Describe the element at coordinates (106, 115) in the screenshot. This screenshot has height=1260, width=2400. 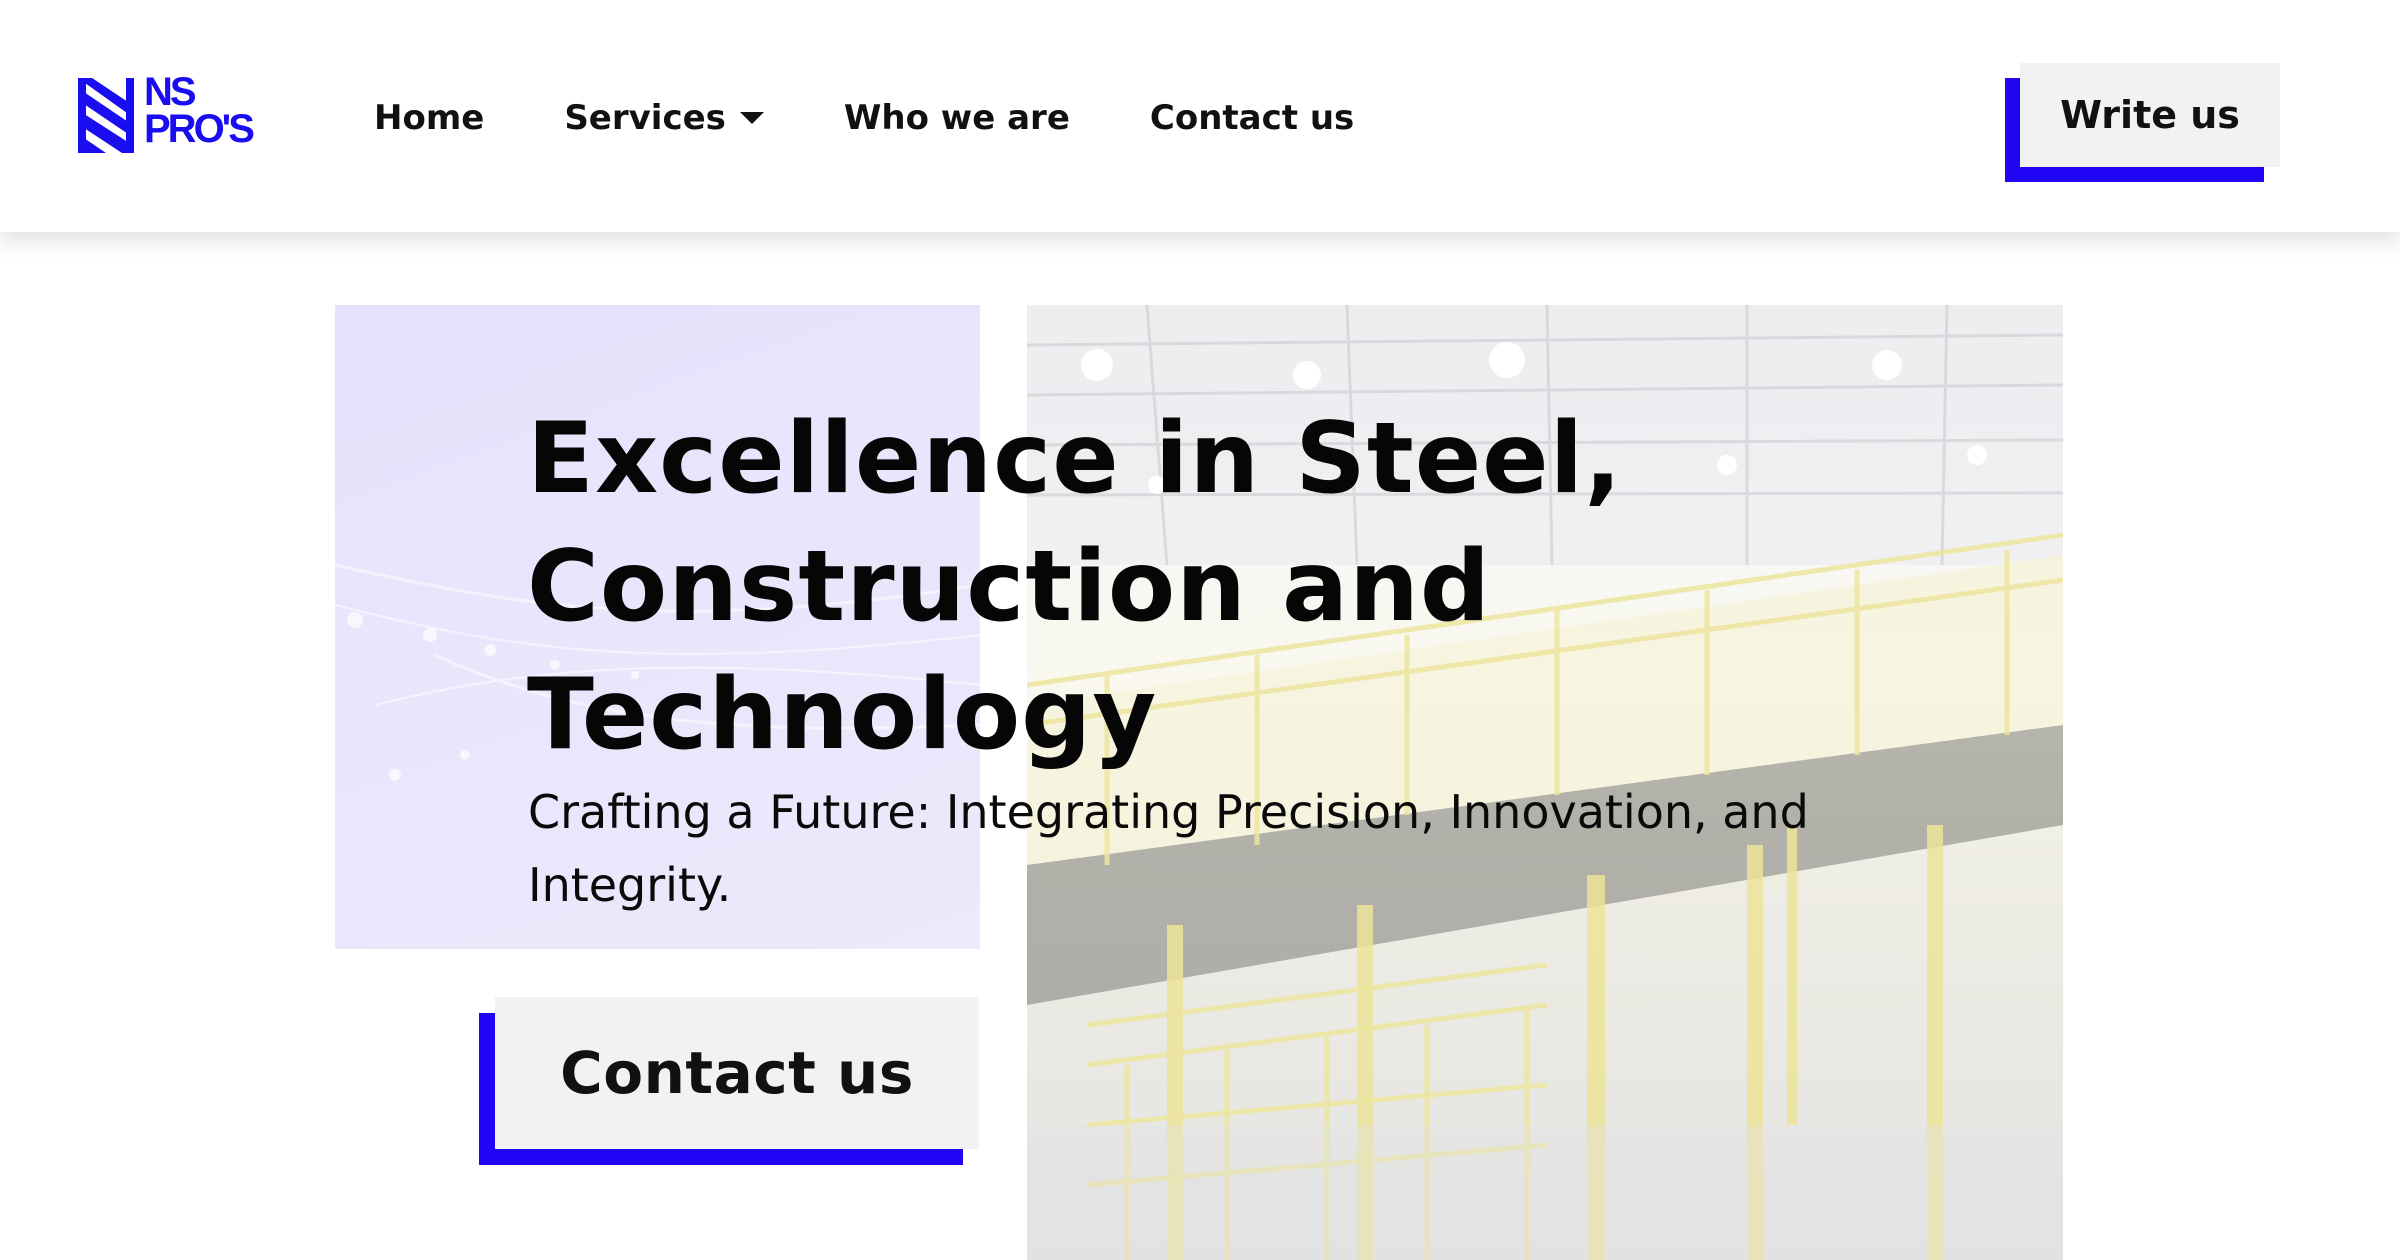
I see `logo-stripes-icon` at that location.